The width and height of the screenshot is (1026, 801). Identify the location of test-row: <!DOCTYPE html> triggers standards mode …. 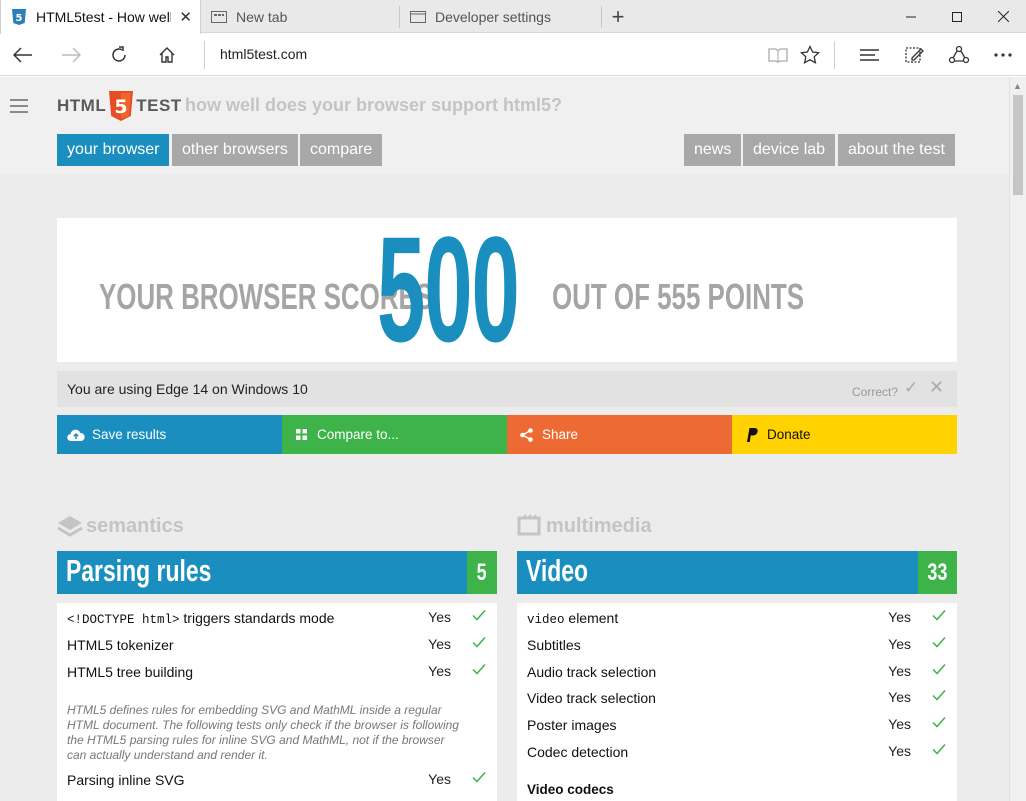
(277, 618).